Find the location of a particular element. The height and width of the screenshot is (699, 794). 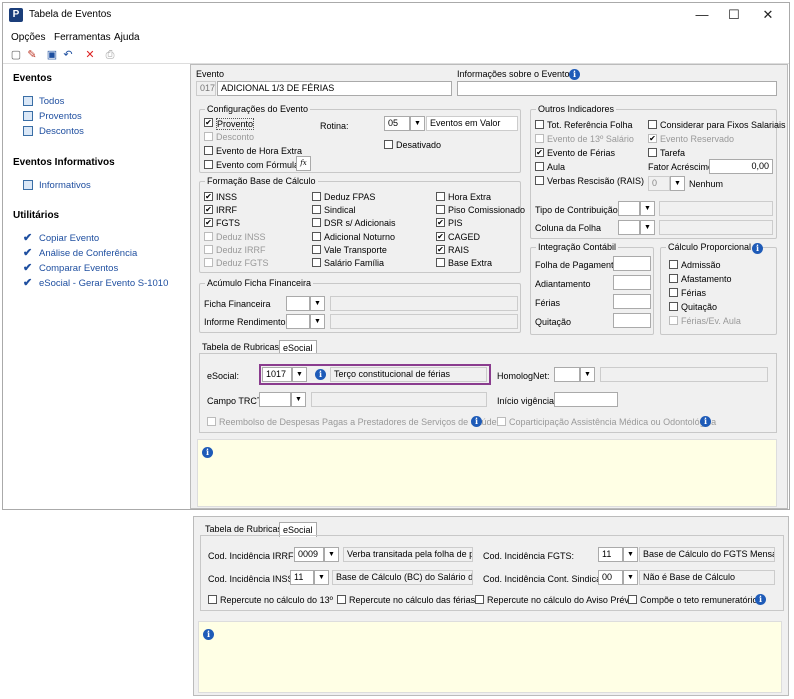

integ-ferias-field is located at coordinates (632, 301).